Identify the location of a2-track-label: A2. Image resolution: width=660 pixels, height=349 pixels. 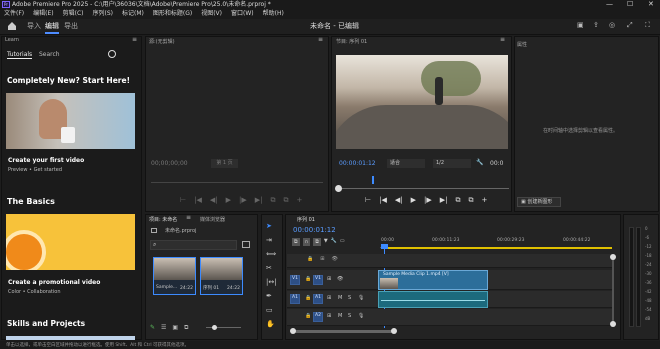
(318, 317).